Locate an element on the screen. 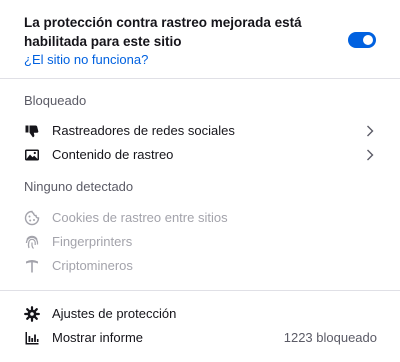 The image size is (400, 362). none-detected-item-label: Cookies de rastreo entre sitios is located at coordinates (140, 217).